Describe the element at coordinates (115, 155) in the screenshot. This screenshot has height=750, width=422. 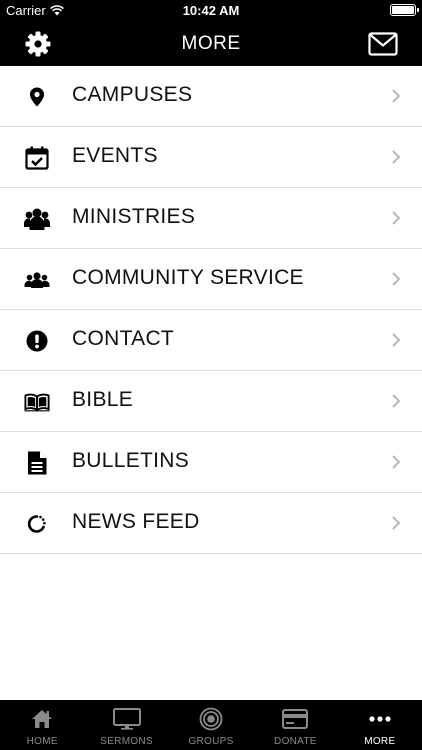
I see `menu-item-label: EVENTS` at that location.